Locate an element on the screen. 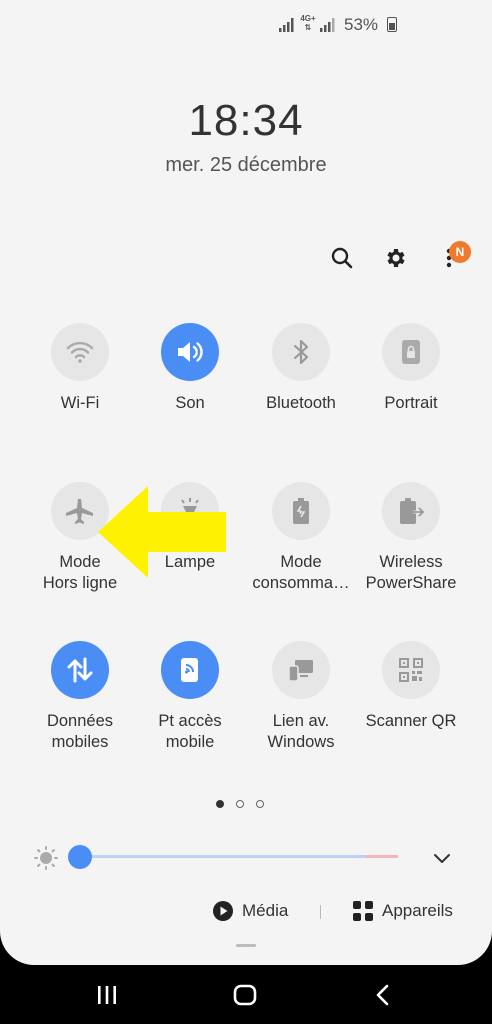 This screenshot has height=1024, width=492. tile-portrait-toggle is located at coordinates (411, 352).